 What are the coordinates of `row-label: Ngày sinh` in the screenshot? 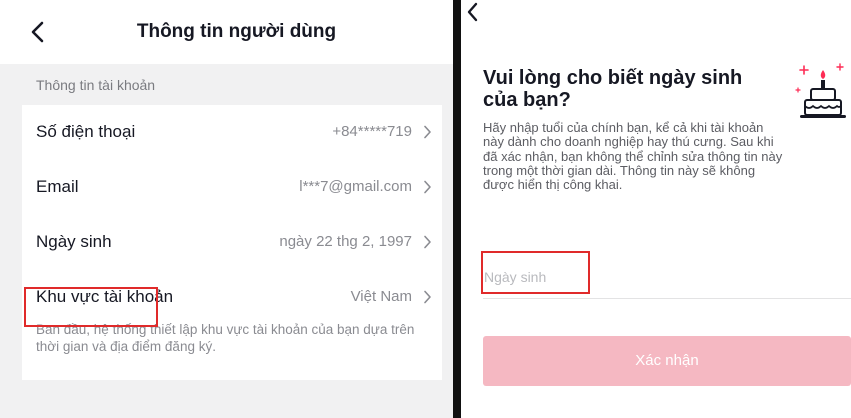 It's located at (74, 241).